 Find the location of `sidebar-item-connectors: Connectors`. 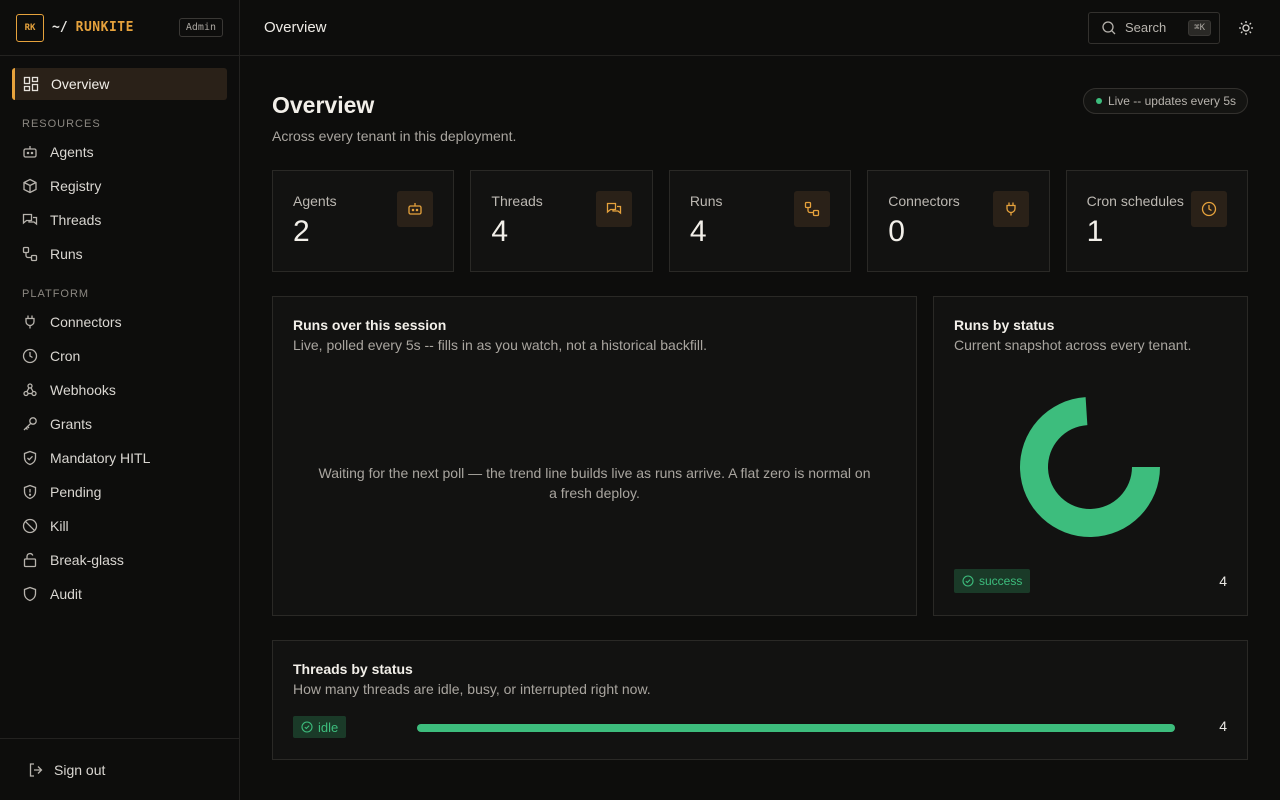

sidebar-item-connectors: Connectors is located at coordinates (119, 322).